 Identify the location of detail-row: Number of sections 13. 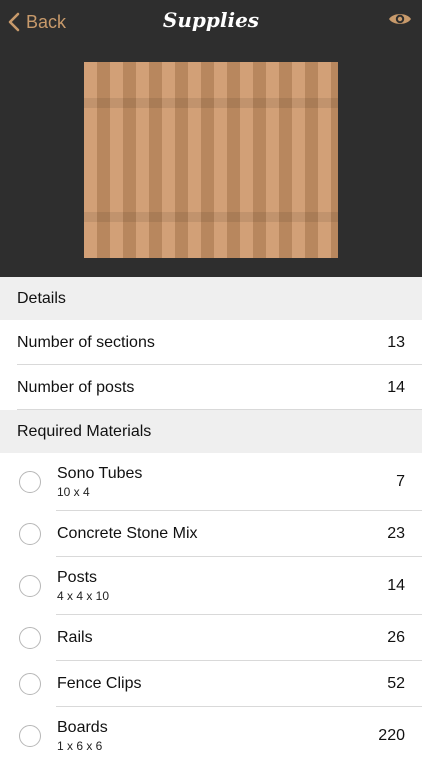
(211, 342).